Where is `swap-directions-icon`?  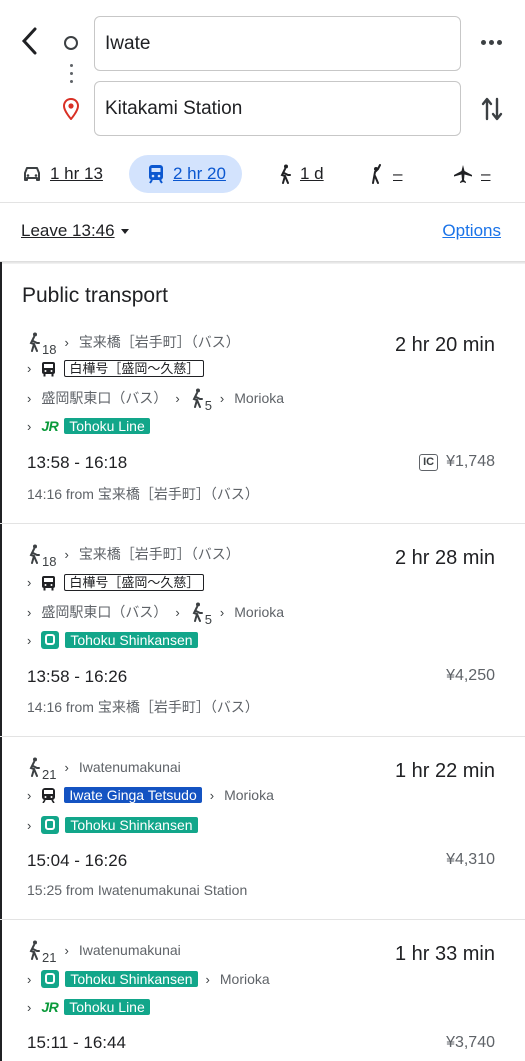
swap-directions-icon is located at coordinates (492, 109).